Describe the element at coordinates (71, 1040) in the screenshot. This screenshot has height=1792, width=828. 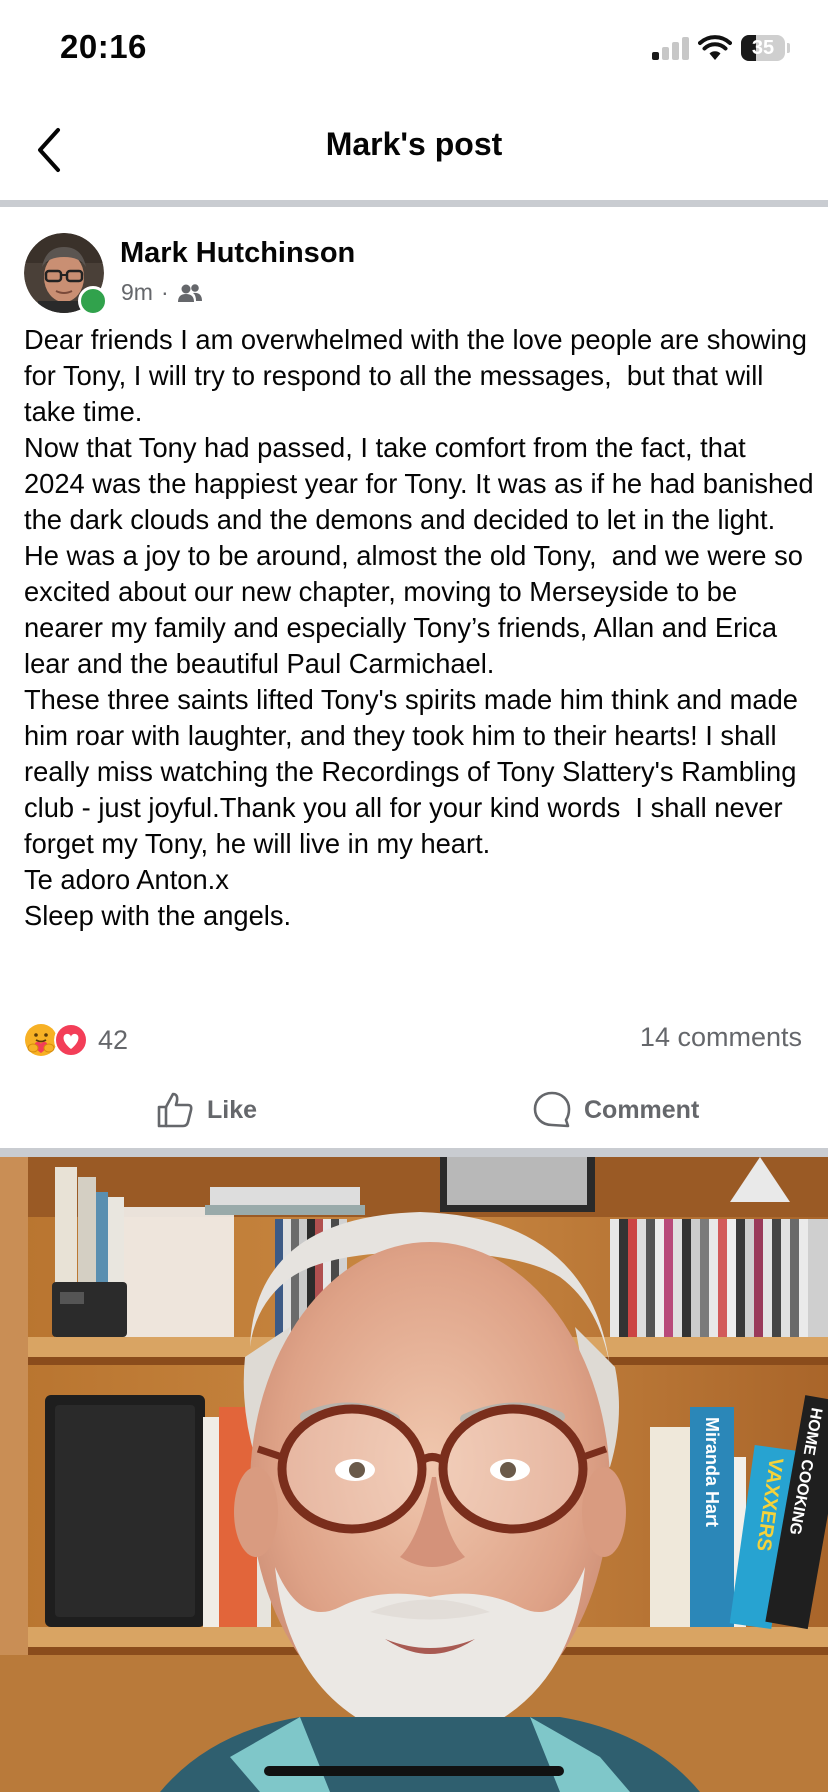
I see `love-reaction-icon` at that location.